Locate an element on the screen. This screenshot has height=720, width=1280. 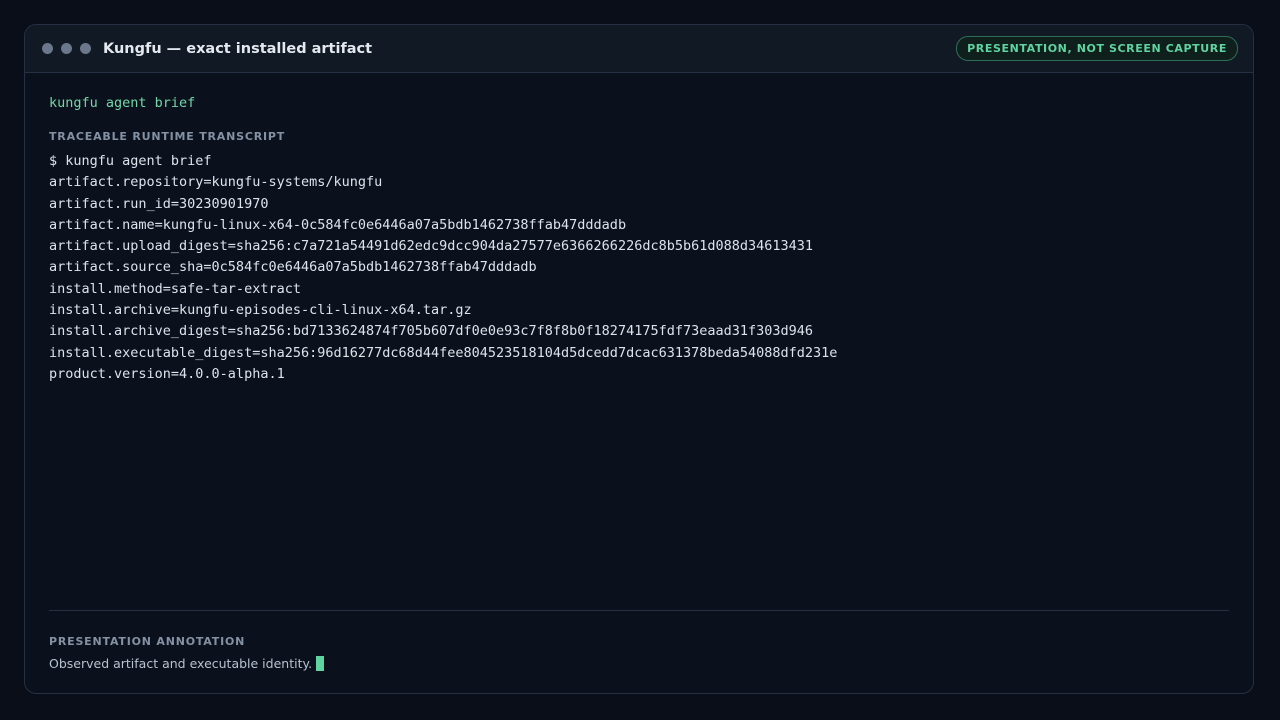
window-controls is located at coordinates (66, 48).